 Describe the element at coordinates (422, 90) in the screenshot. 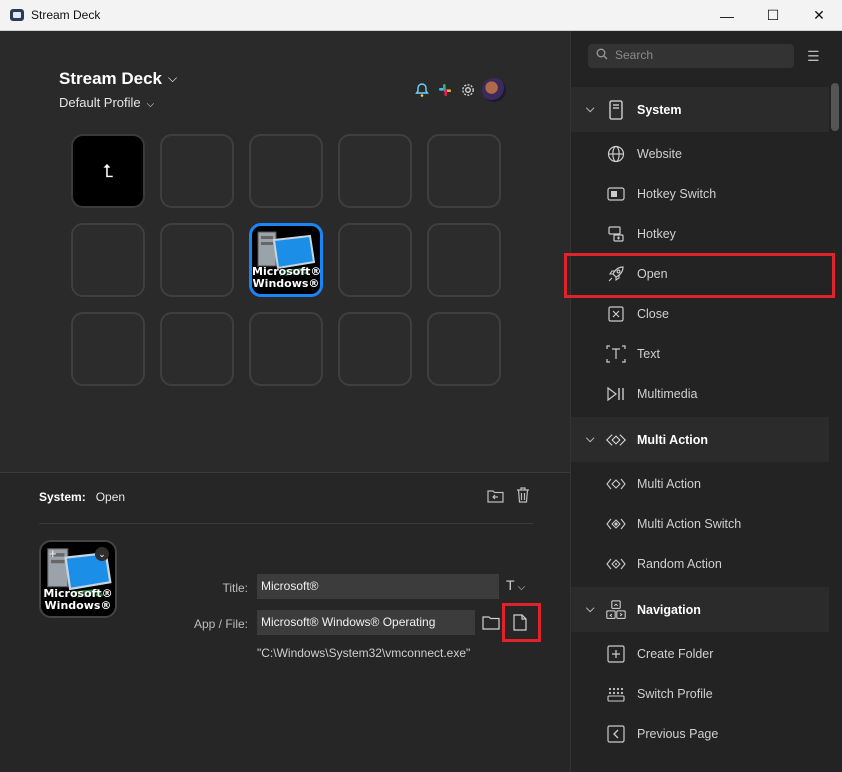

I see `bell-icon` at that location.